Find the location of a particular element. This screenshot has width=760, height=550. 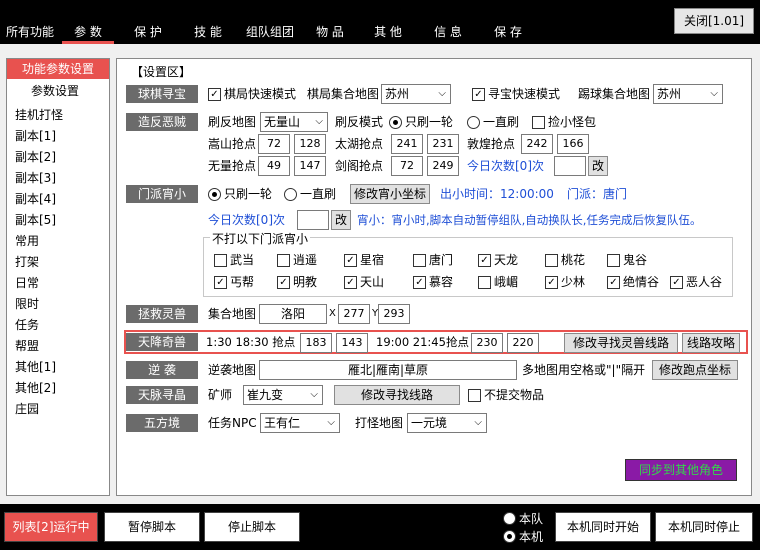

zaofan-always-radio is located at coordinates (473, 122).